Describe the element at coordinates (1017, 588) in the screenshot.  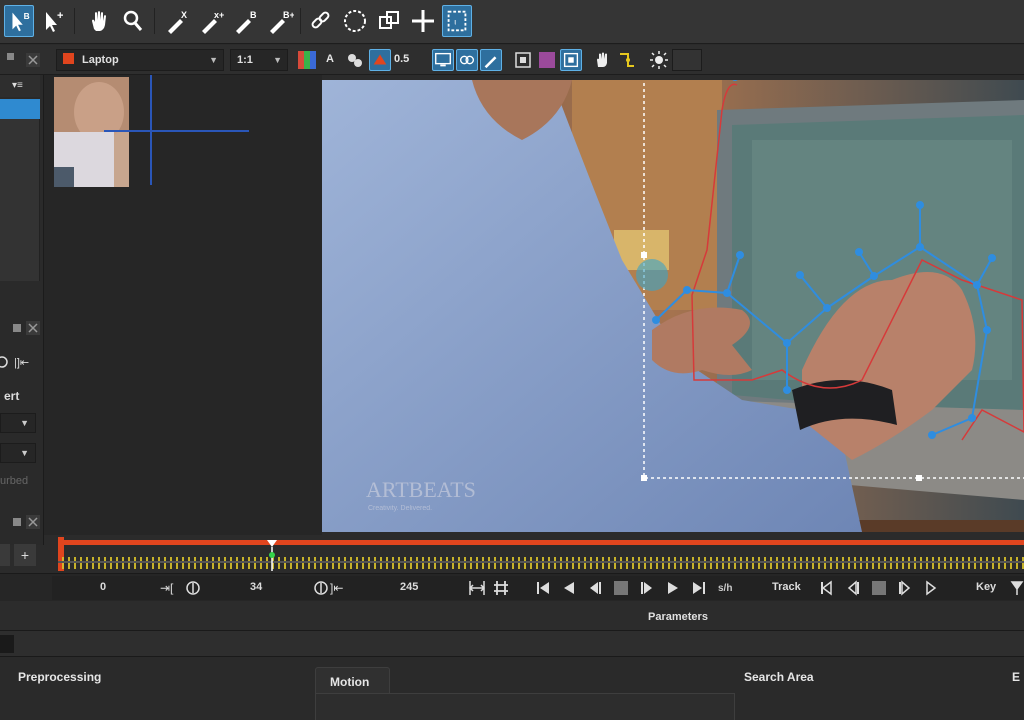
I see `add-keyframe-button` at that location.